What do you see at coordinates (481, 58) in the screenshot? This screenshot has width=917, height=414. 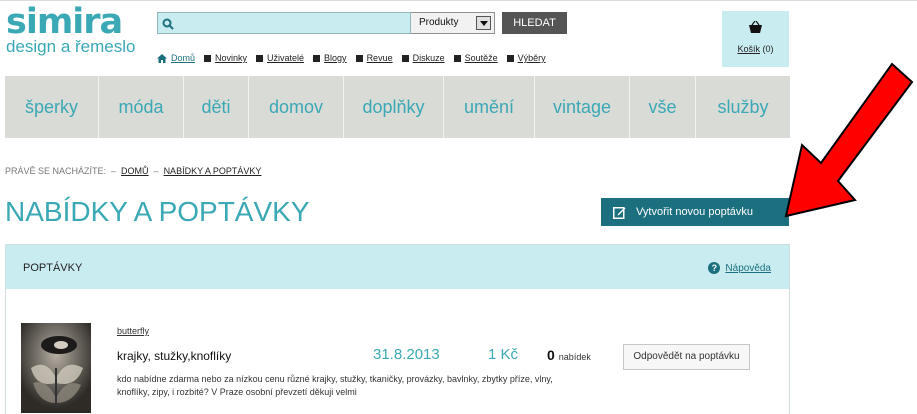 I see `nav-link-label: Soutěže` at bounding box center [481, 58].